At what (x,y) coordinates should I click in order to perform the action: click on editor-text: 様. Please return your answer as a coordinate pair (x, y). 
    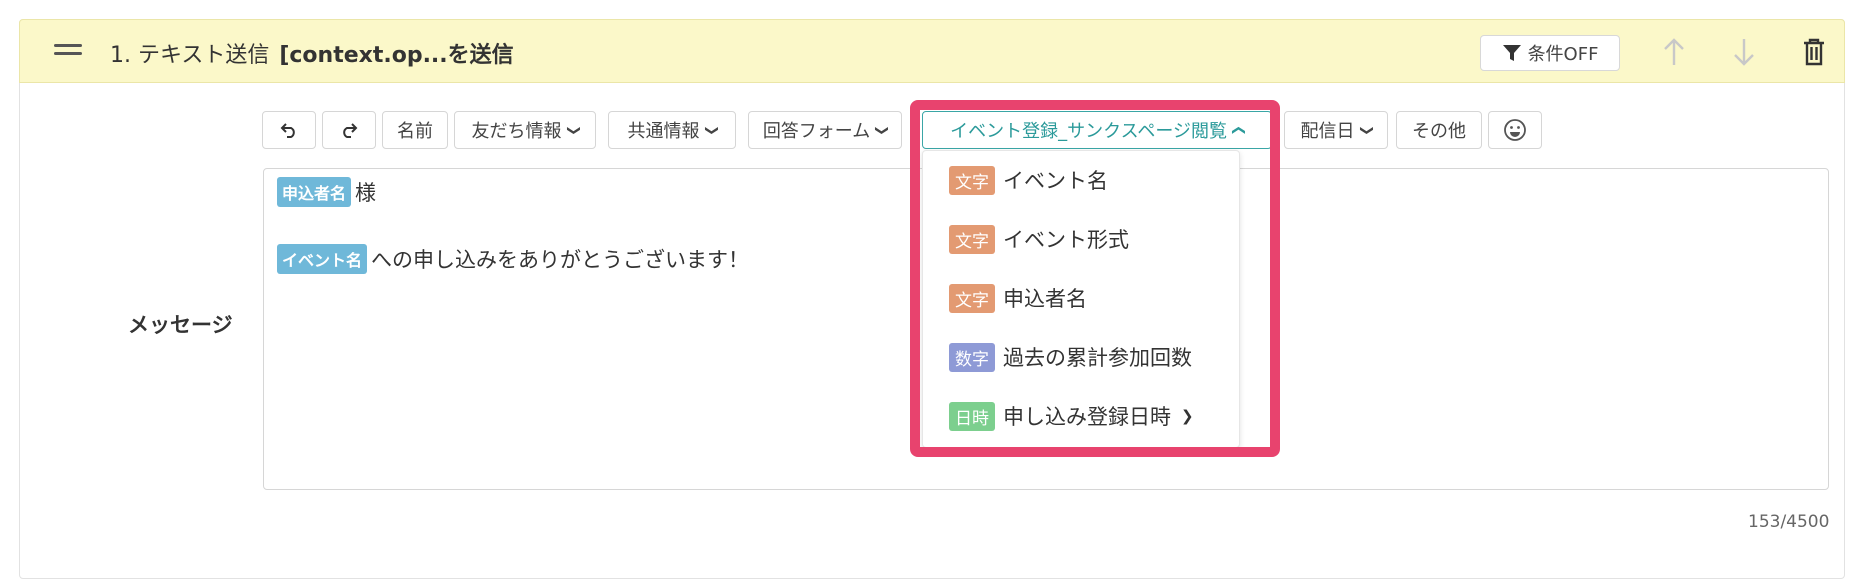
    Looking at the image, I should click on (366, 193).